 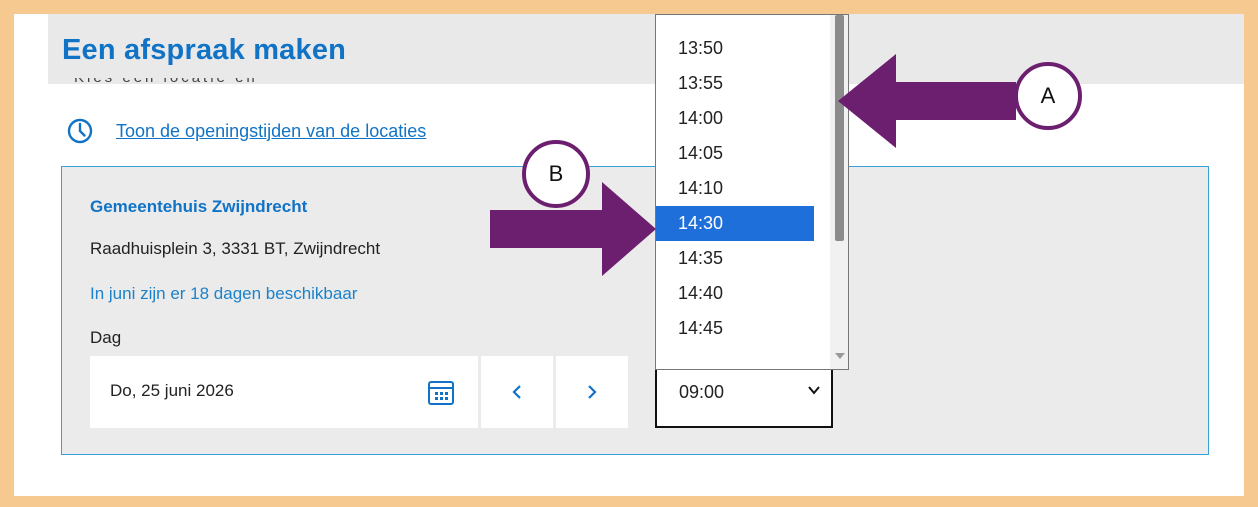 What do you see at coordinates (927, 101) in the screenshot?
I see `arrow-a-icon` at bounding box center [927, 101].